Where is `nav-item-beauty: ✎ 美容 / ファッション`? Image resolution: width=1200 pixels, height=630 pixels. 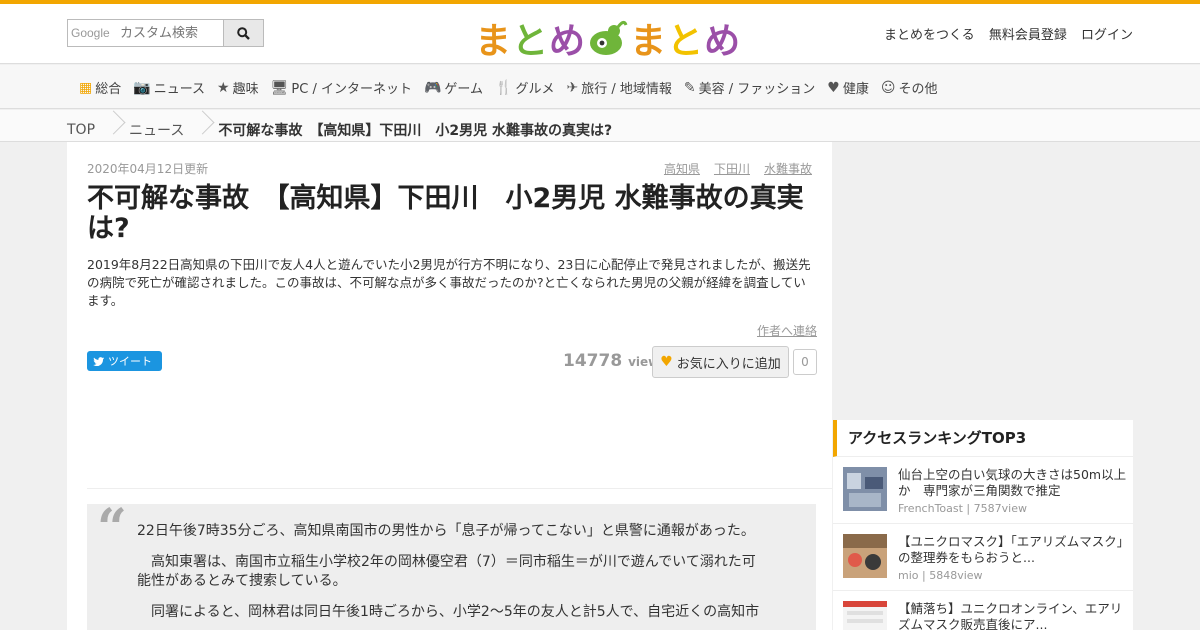 nav-item-beauty: ✎ 美容 / ファッション is located at coordinates (749, 88).